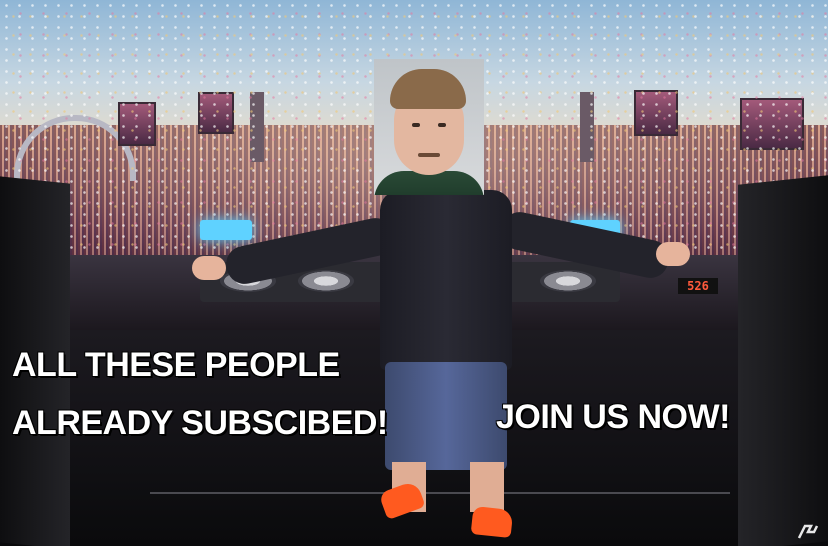 This screenshot has width=828, height=546. I want to click on caption-right: JOIN US NOW!, so click(613, 417).